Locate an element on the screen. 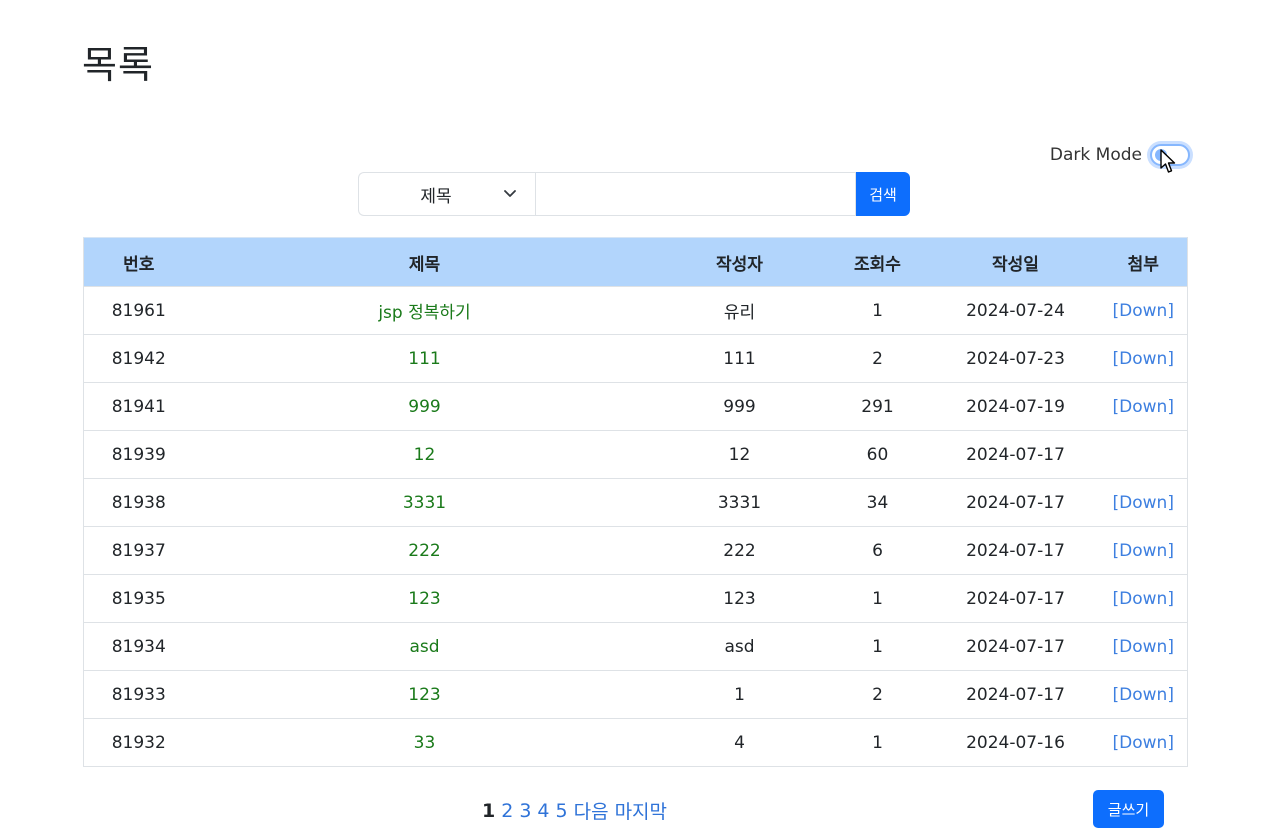  post-title-link: 222 is located at coordinates (424, 551).